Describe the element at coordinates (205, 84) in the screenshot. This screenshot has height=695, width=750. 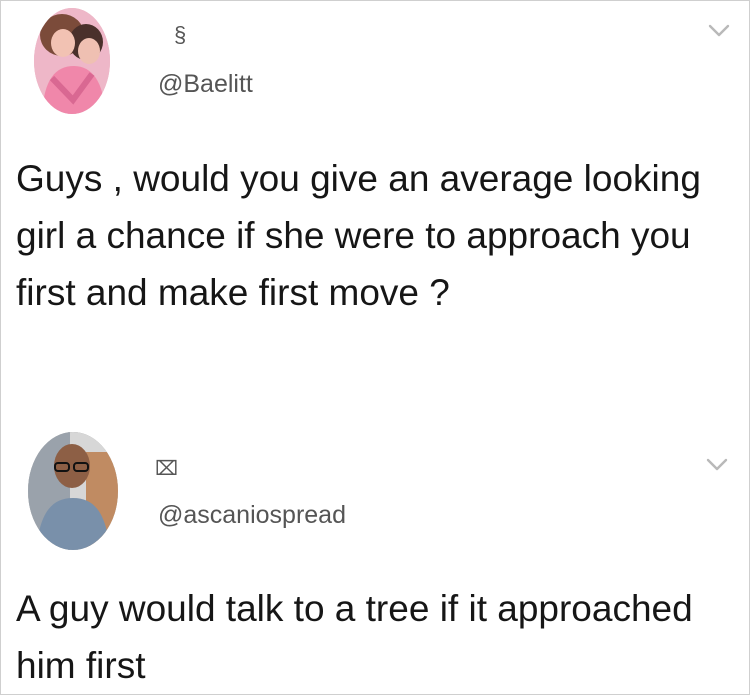
I see `username-handle-1: @Baelitt` at that location.